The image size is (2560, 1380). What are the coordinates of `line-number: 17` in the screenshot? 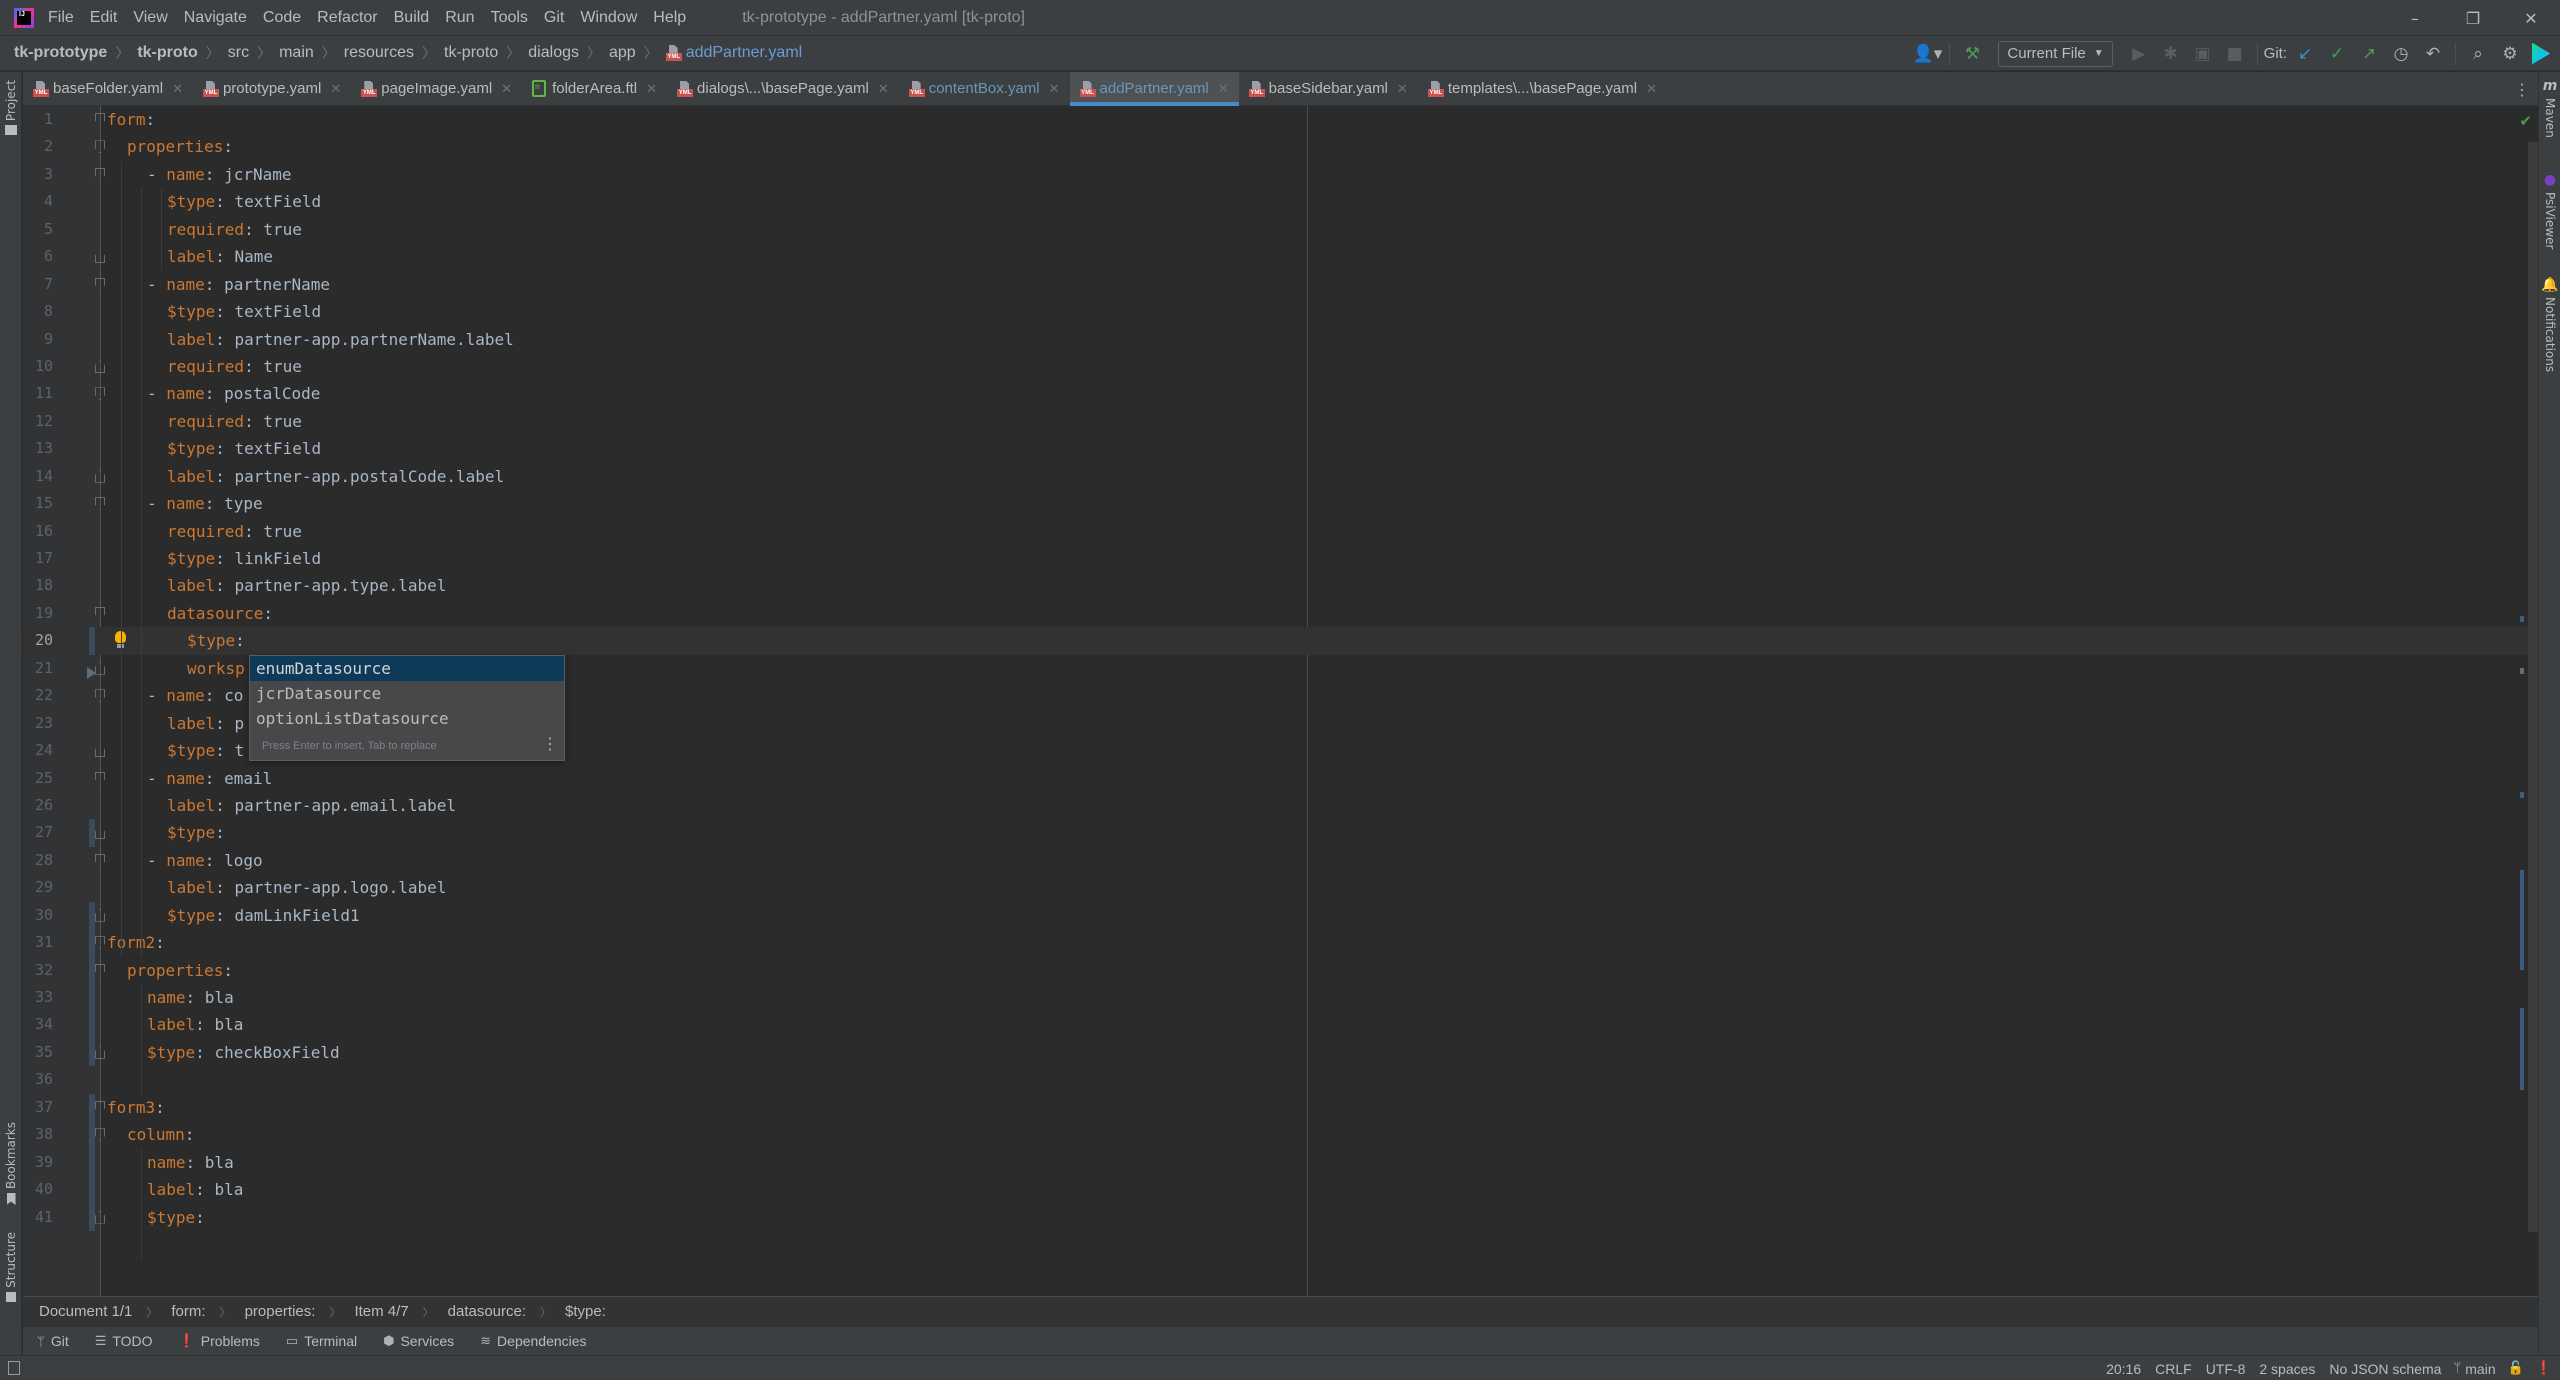 It's located at (38, 558).